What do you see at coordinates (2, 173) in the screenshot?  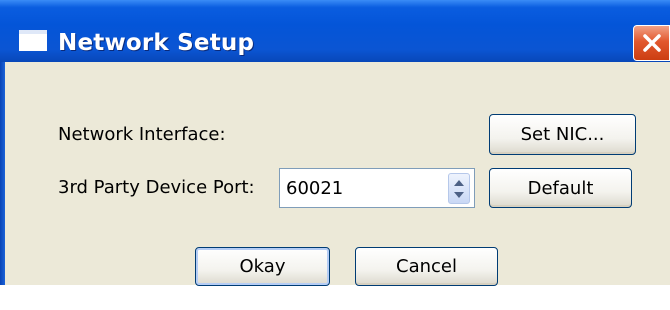 I see `window-left-border` at bounding box center [2, 173].